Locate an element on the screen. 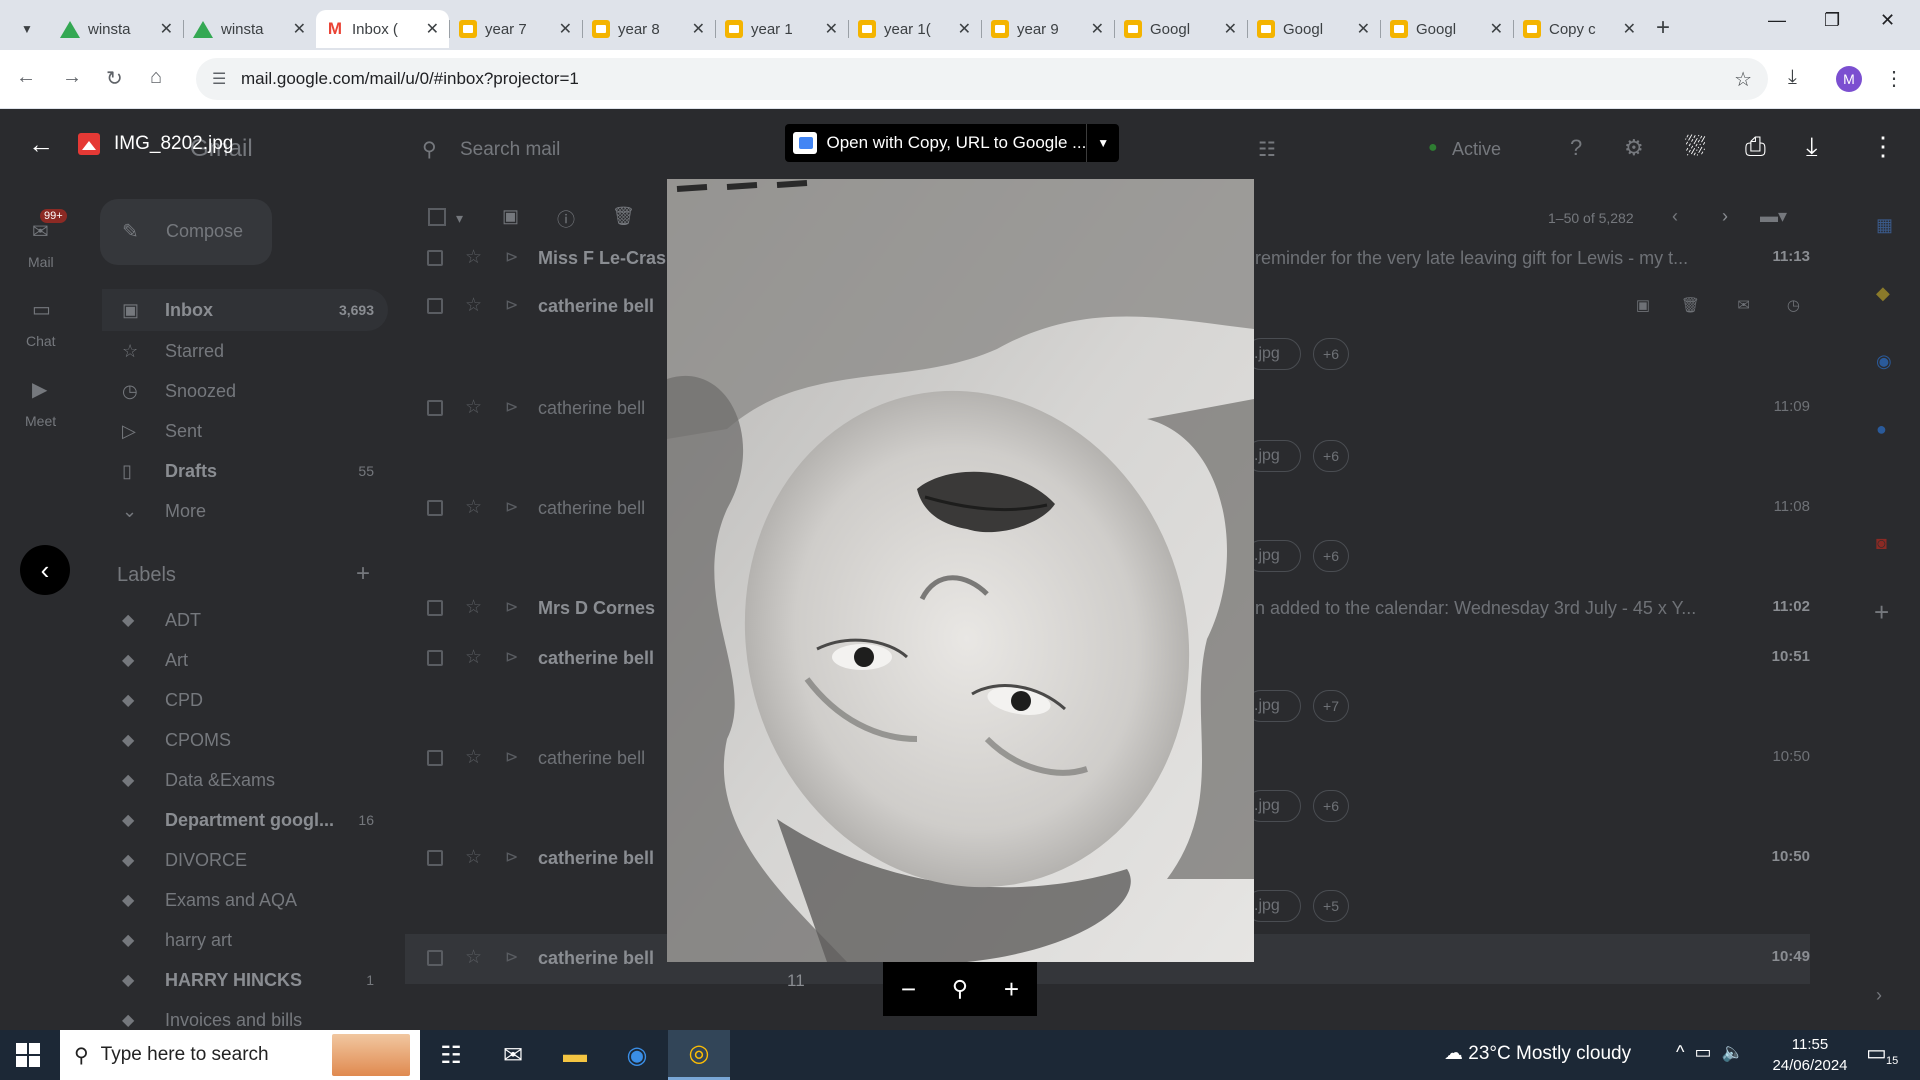 The width and height of the screenshot is (1920, 1080). download-icon: ⤓ is located at coordinates (1812, 147).